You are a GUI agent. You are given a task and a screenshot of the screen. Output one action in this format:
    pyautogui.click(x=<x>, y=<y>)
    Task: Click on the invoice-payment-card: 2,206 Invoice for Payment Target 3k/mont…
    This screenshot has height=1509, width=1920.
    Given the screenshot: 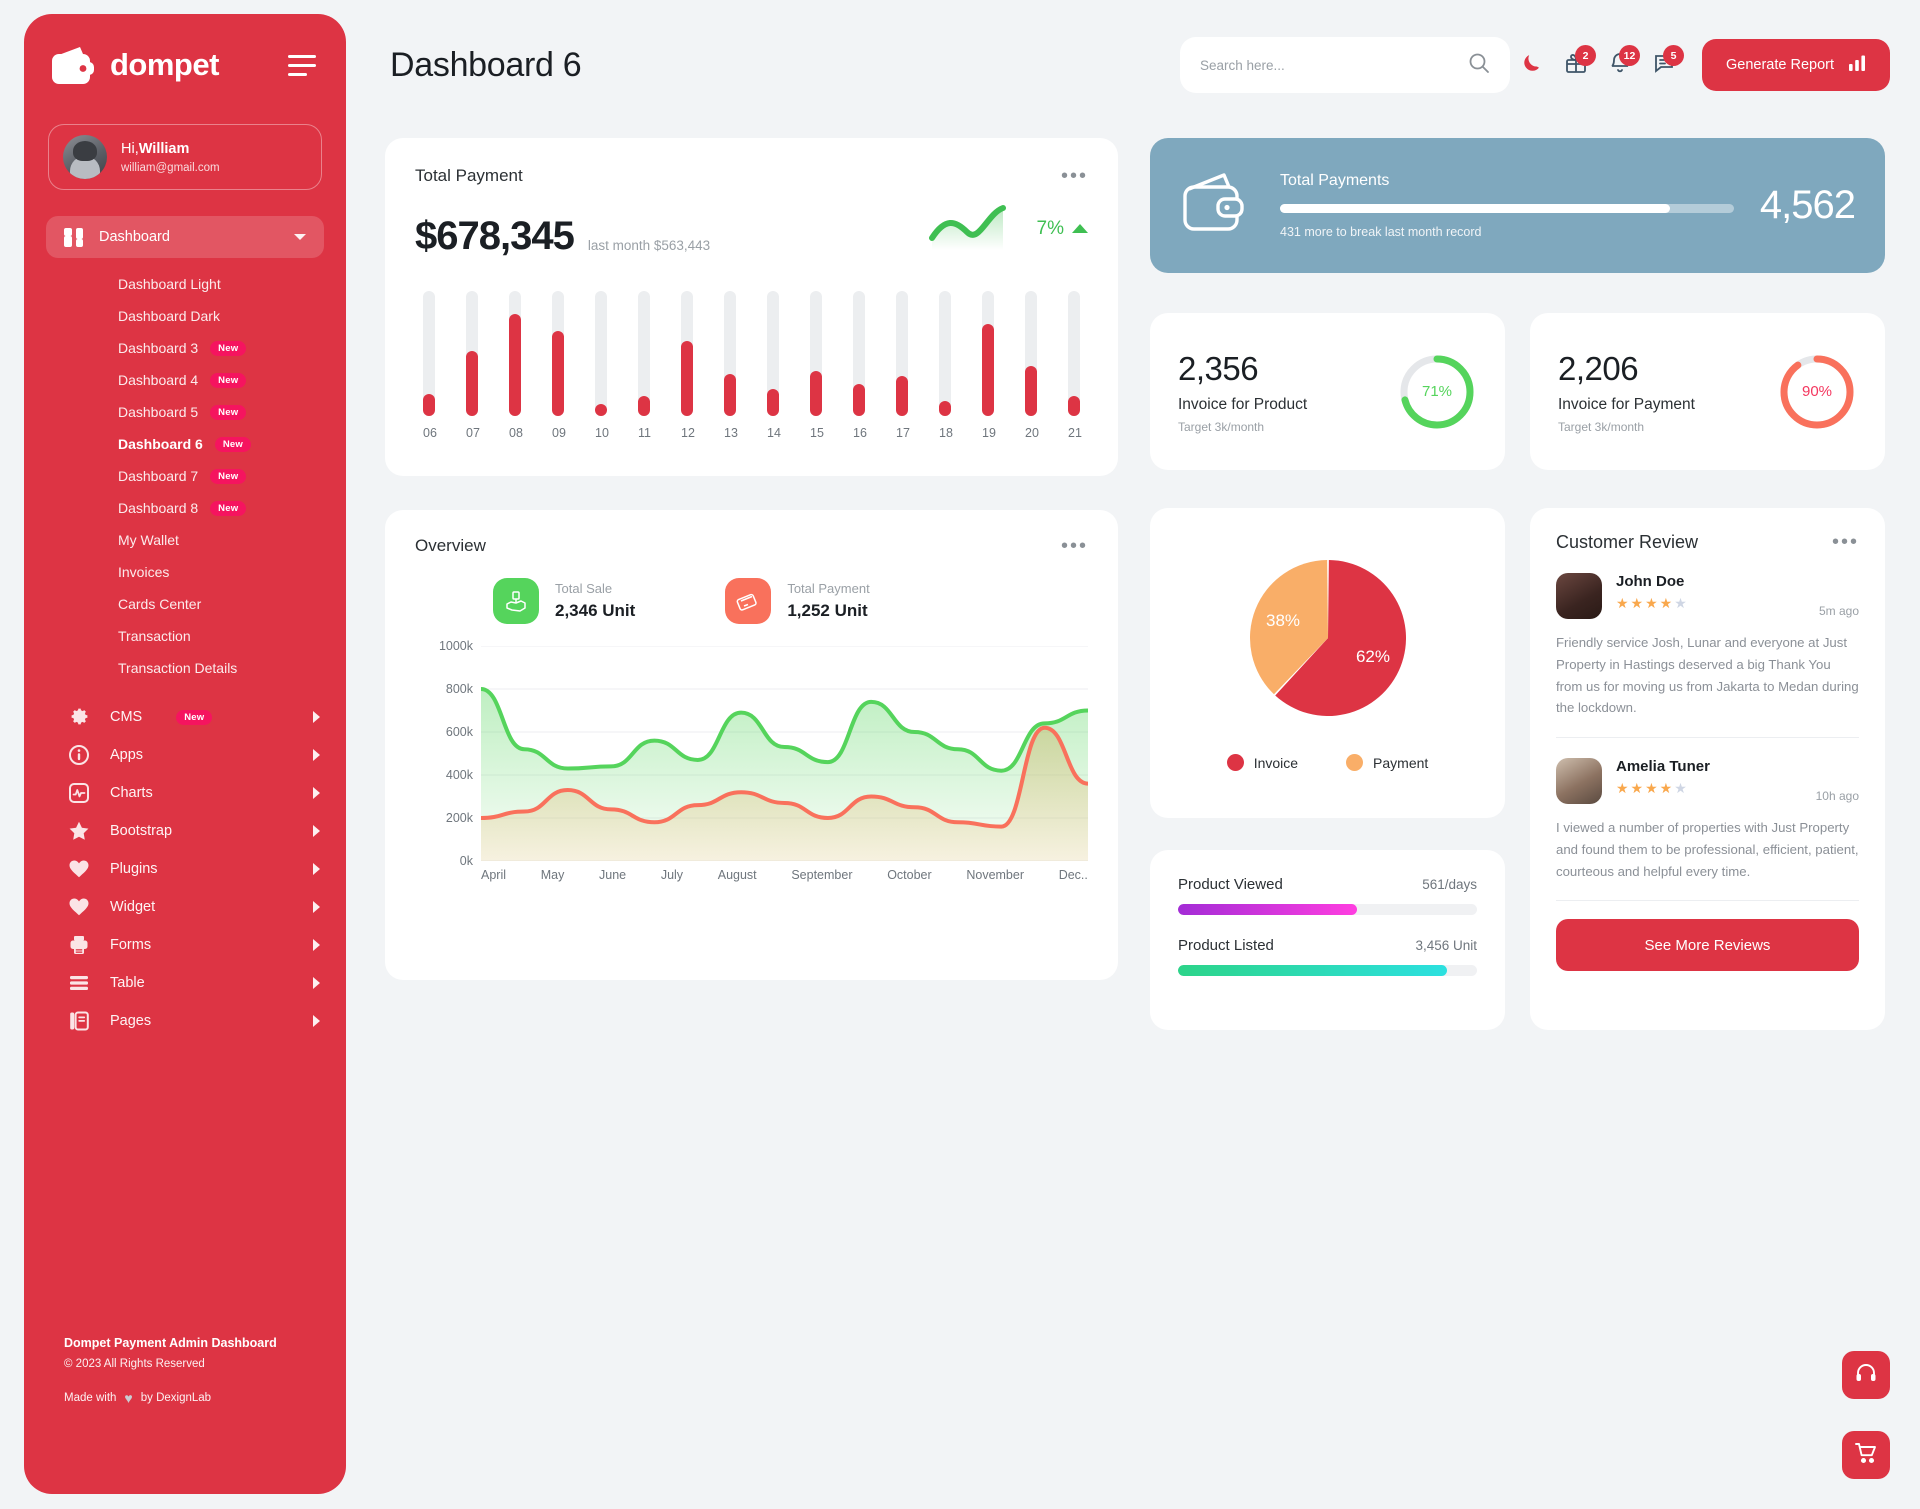 What is the action you would take?
    pyautogui.click(x=1707, y=391)
    